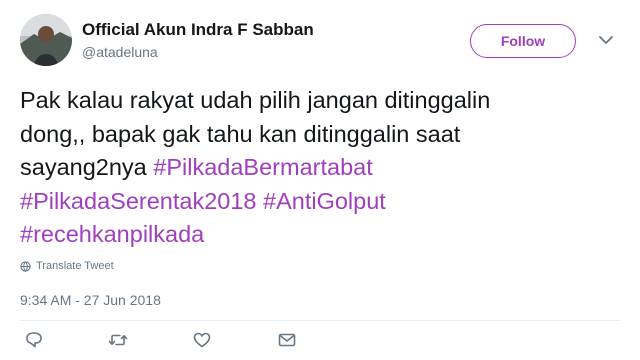 The image size is (640, 360). I want to click on tweet-timestamp: 9:34 AM - 27 Jun 2018, so click(90, 300).